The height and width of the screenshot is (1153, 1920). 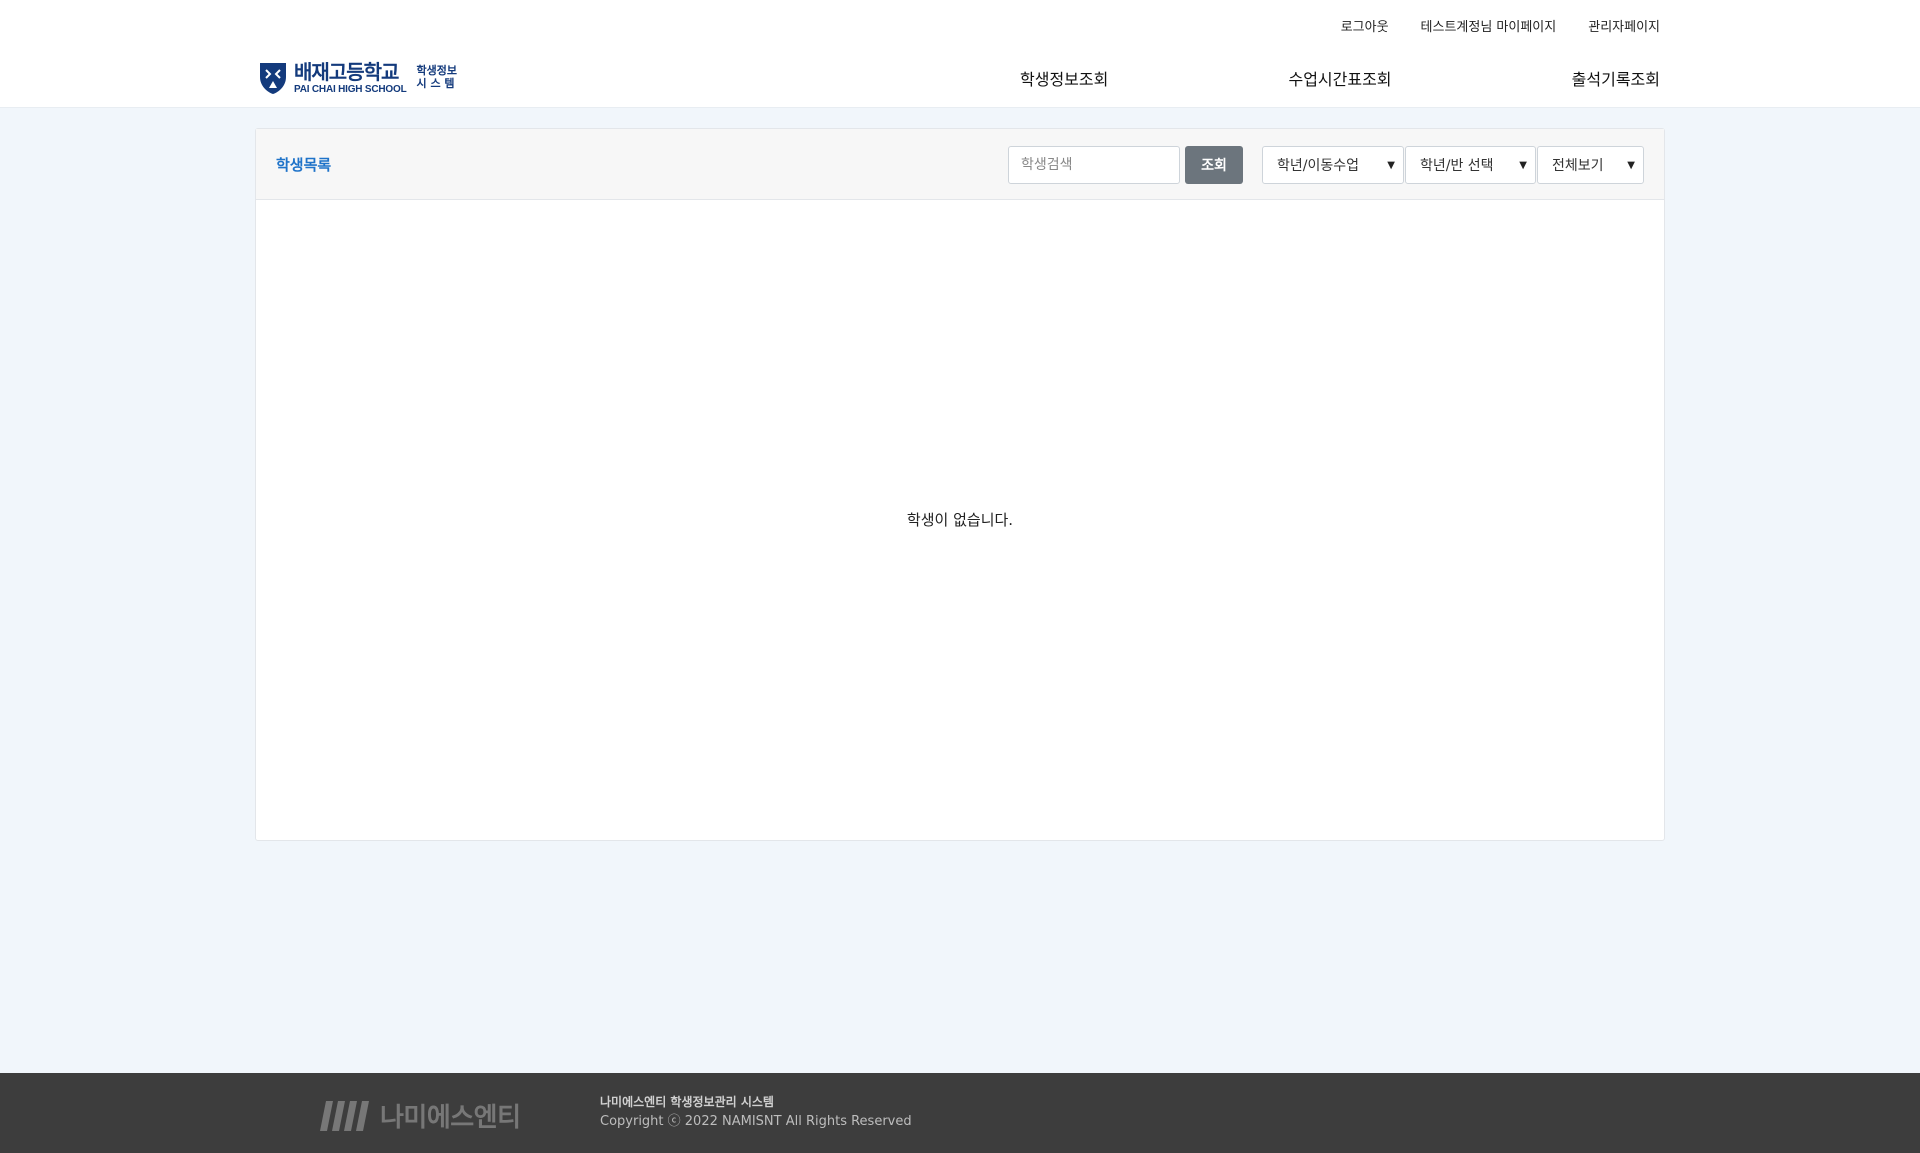 What do you see at coordinates (1365, 25) in the screenshot?
I see `logout-link: 로그아웃` at bounding box center [1365, 25].